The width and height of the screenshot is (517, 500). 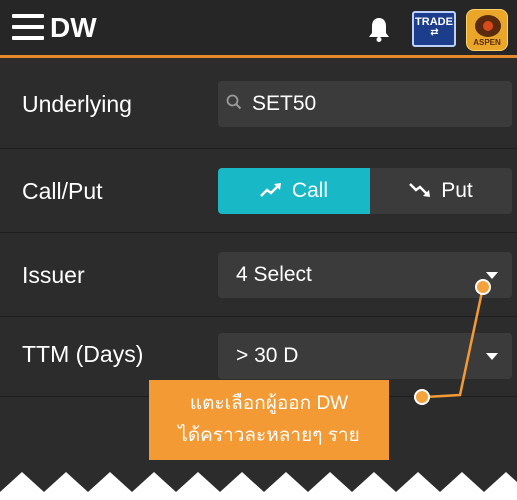 I want to click on annotation-line-1: แตะเลือกผู้ออก DW, so click(x=269, y=403).